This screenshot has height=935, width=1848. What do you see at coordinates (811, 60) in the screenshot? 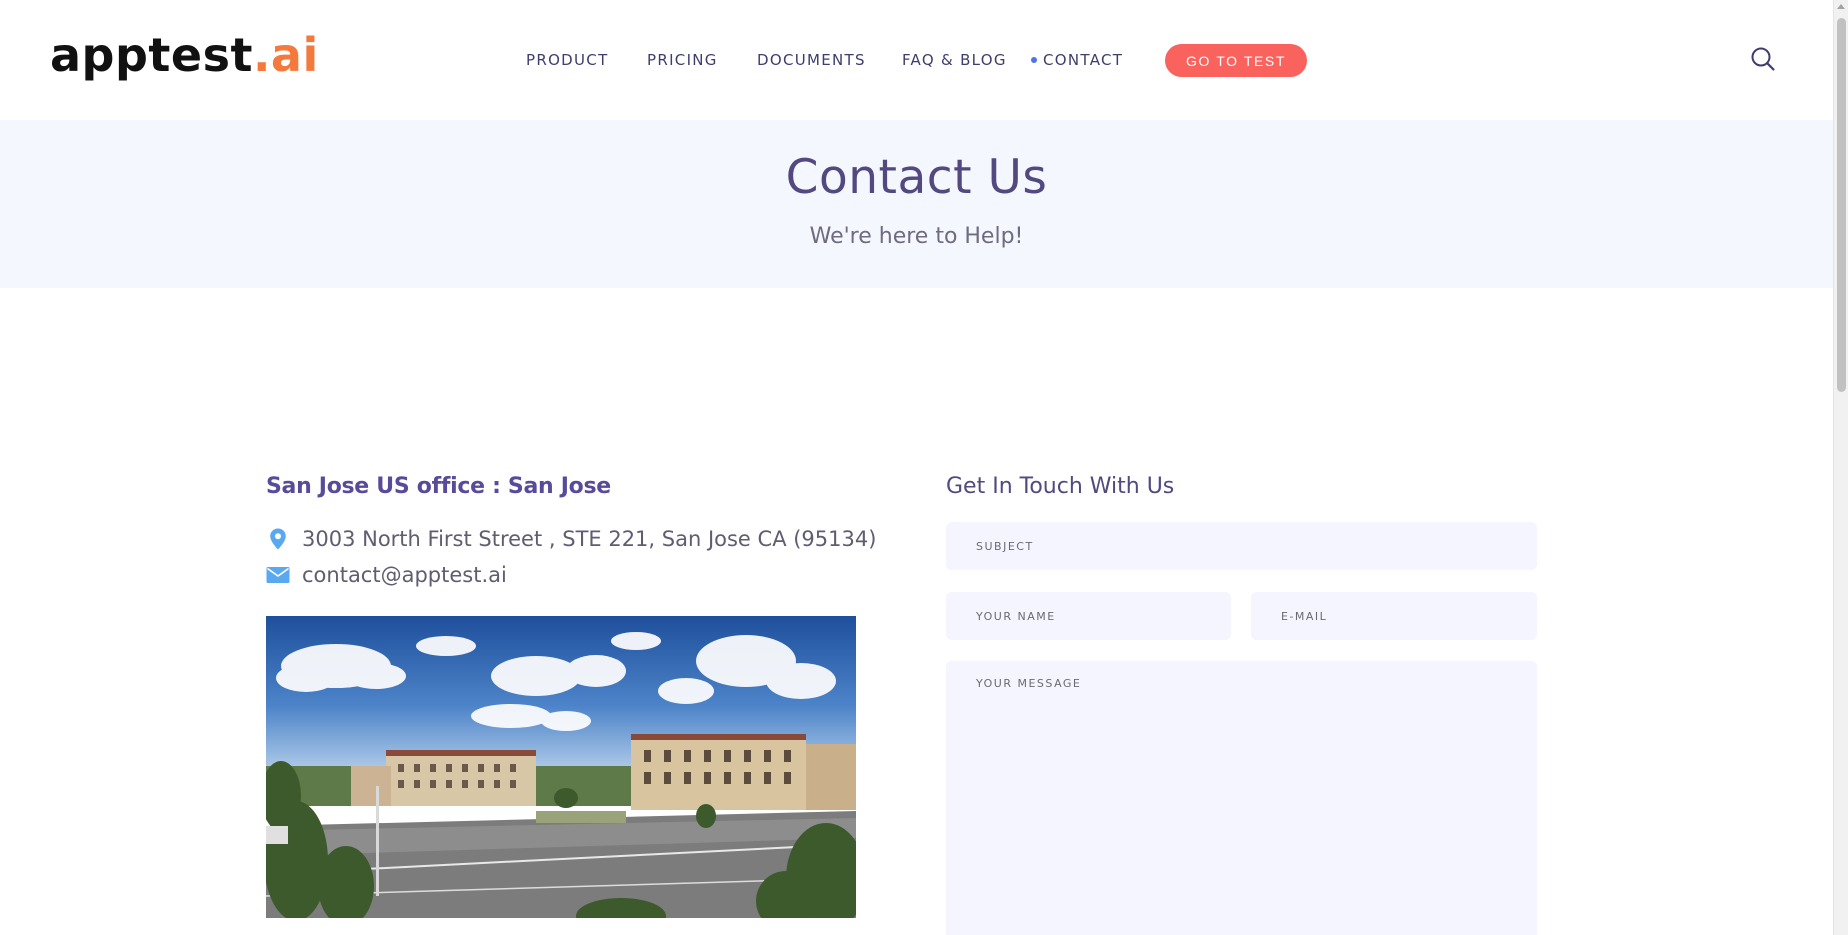
I see `nav-item-documents: DOCUMENTS` at bounding box center [811, 60].